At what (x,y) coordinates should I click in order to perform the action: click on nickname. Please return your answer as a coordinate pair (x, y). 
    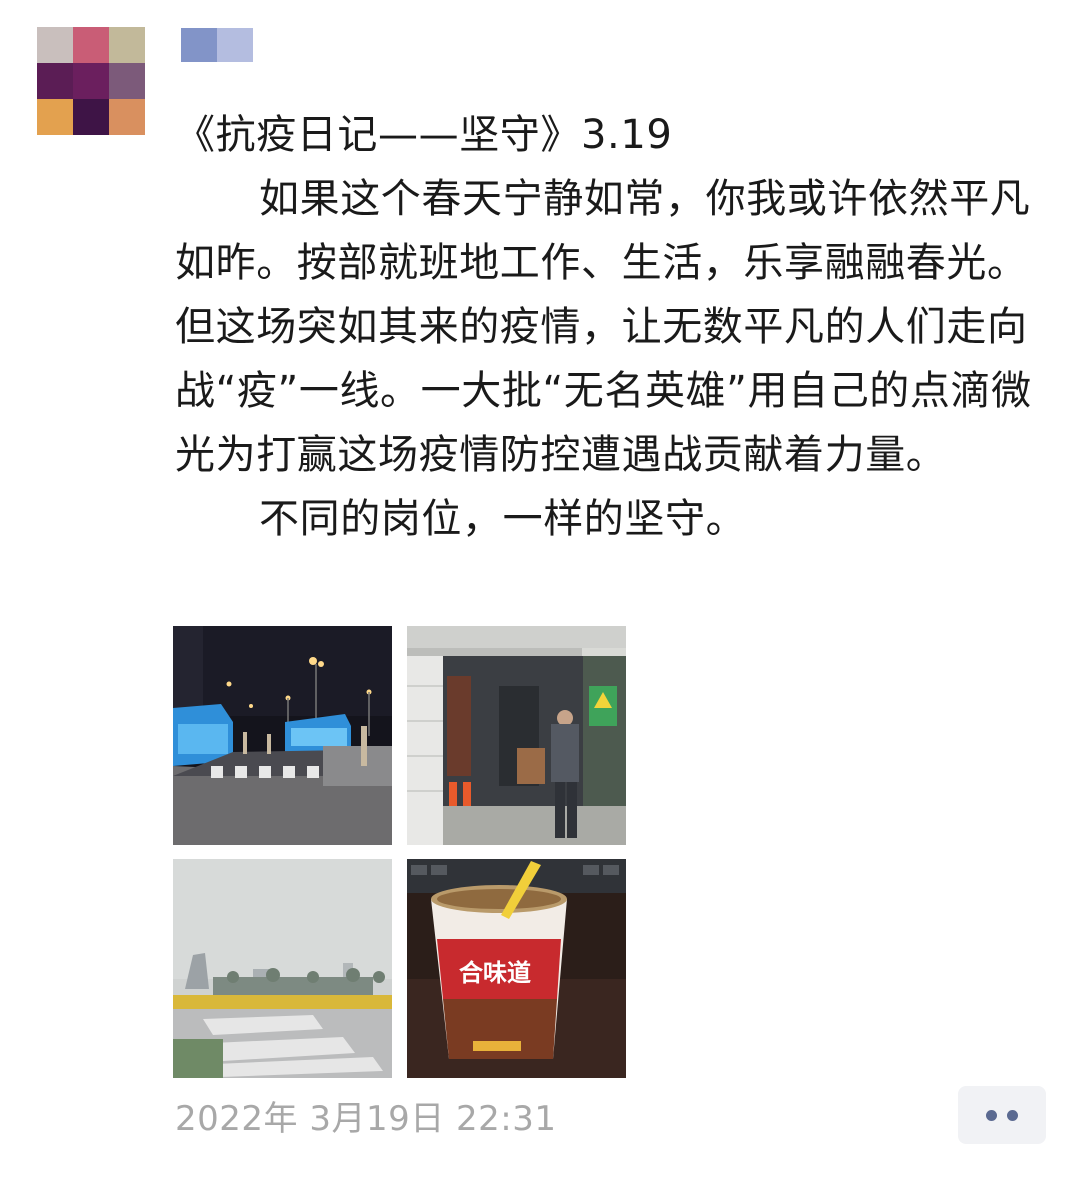
    Looking at the image, I should click on (217, 45).